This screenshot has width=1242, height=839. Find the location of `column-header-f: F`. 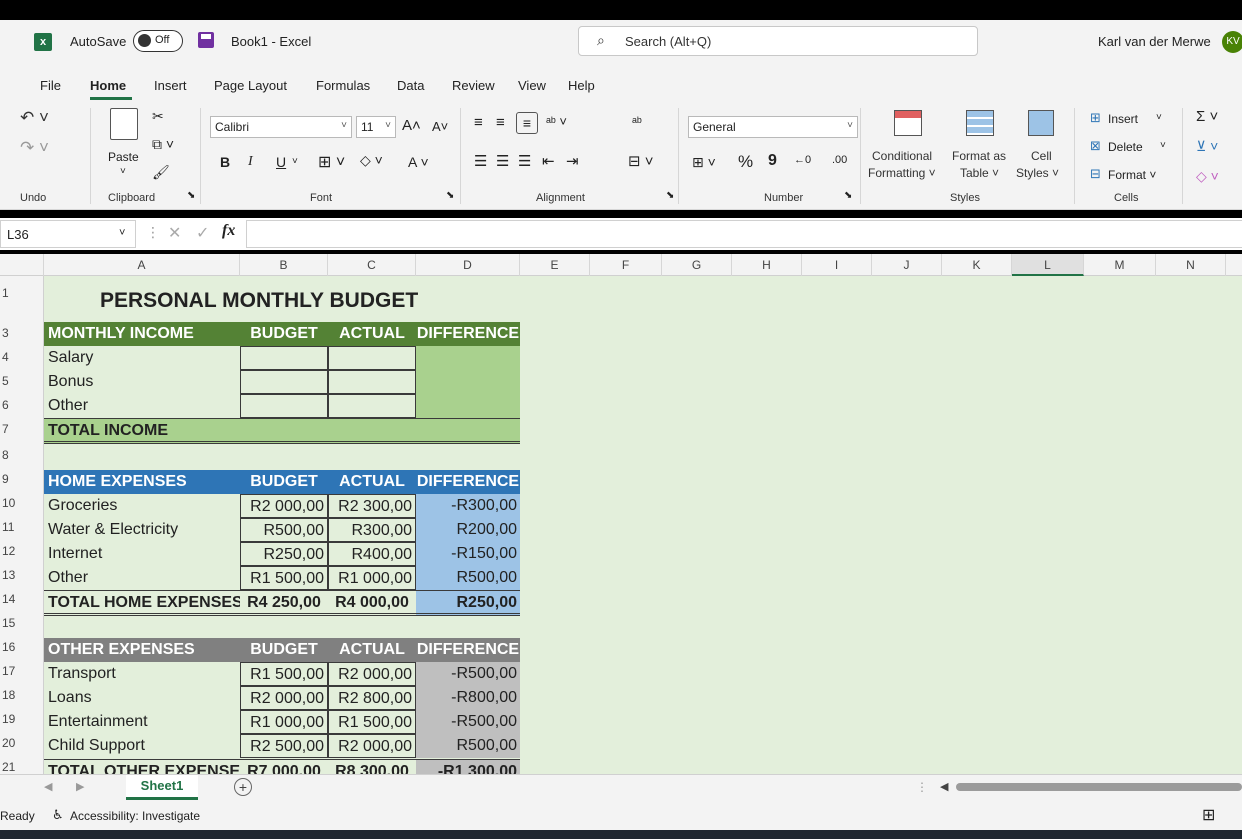

column-header-f: F is located at coordinates (626, 265).